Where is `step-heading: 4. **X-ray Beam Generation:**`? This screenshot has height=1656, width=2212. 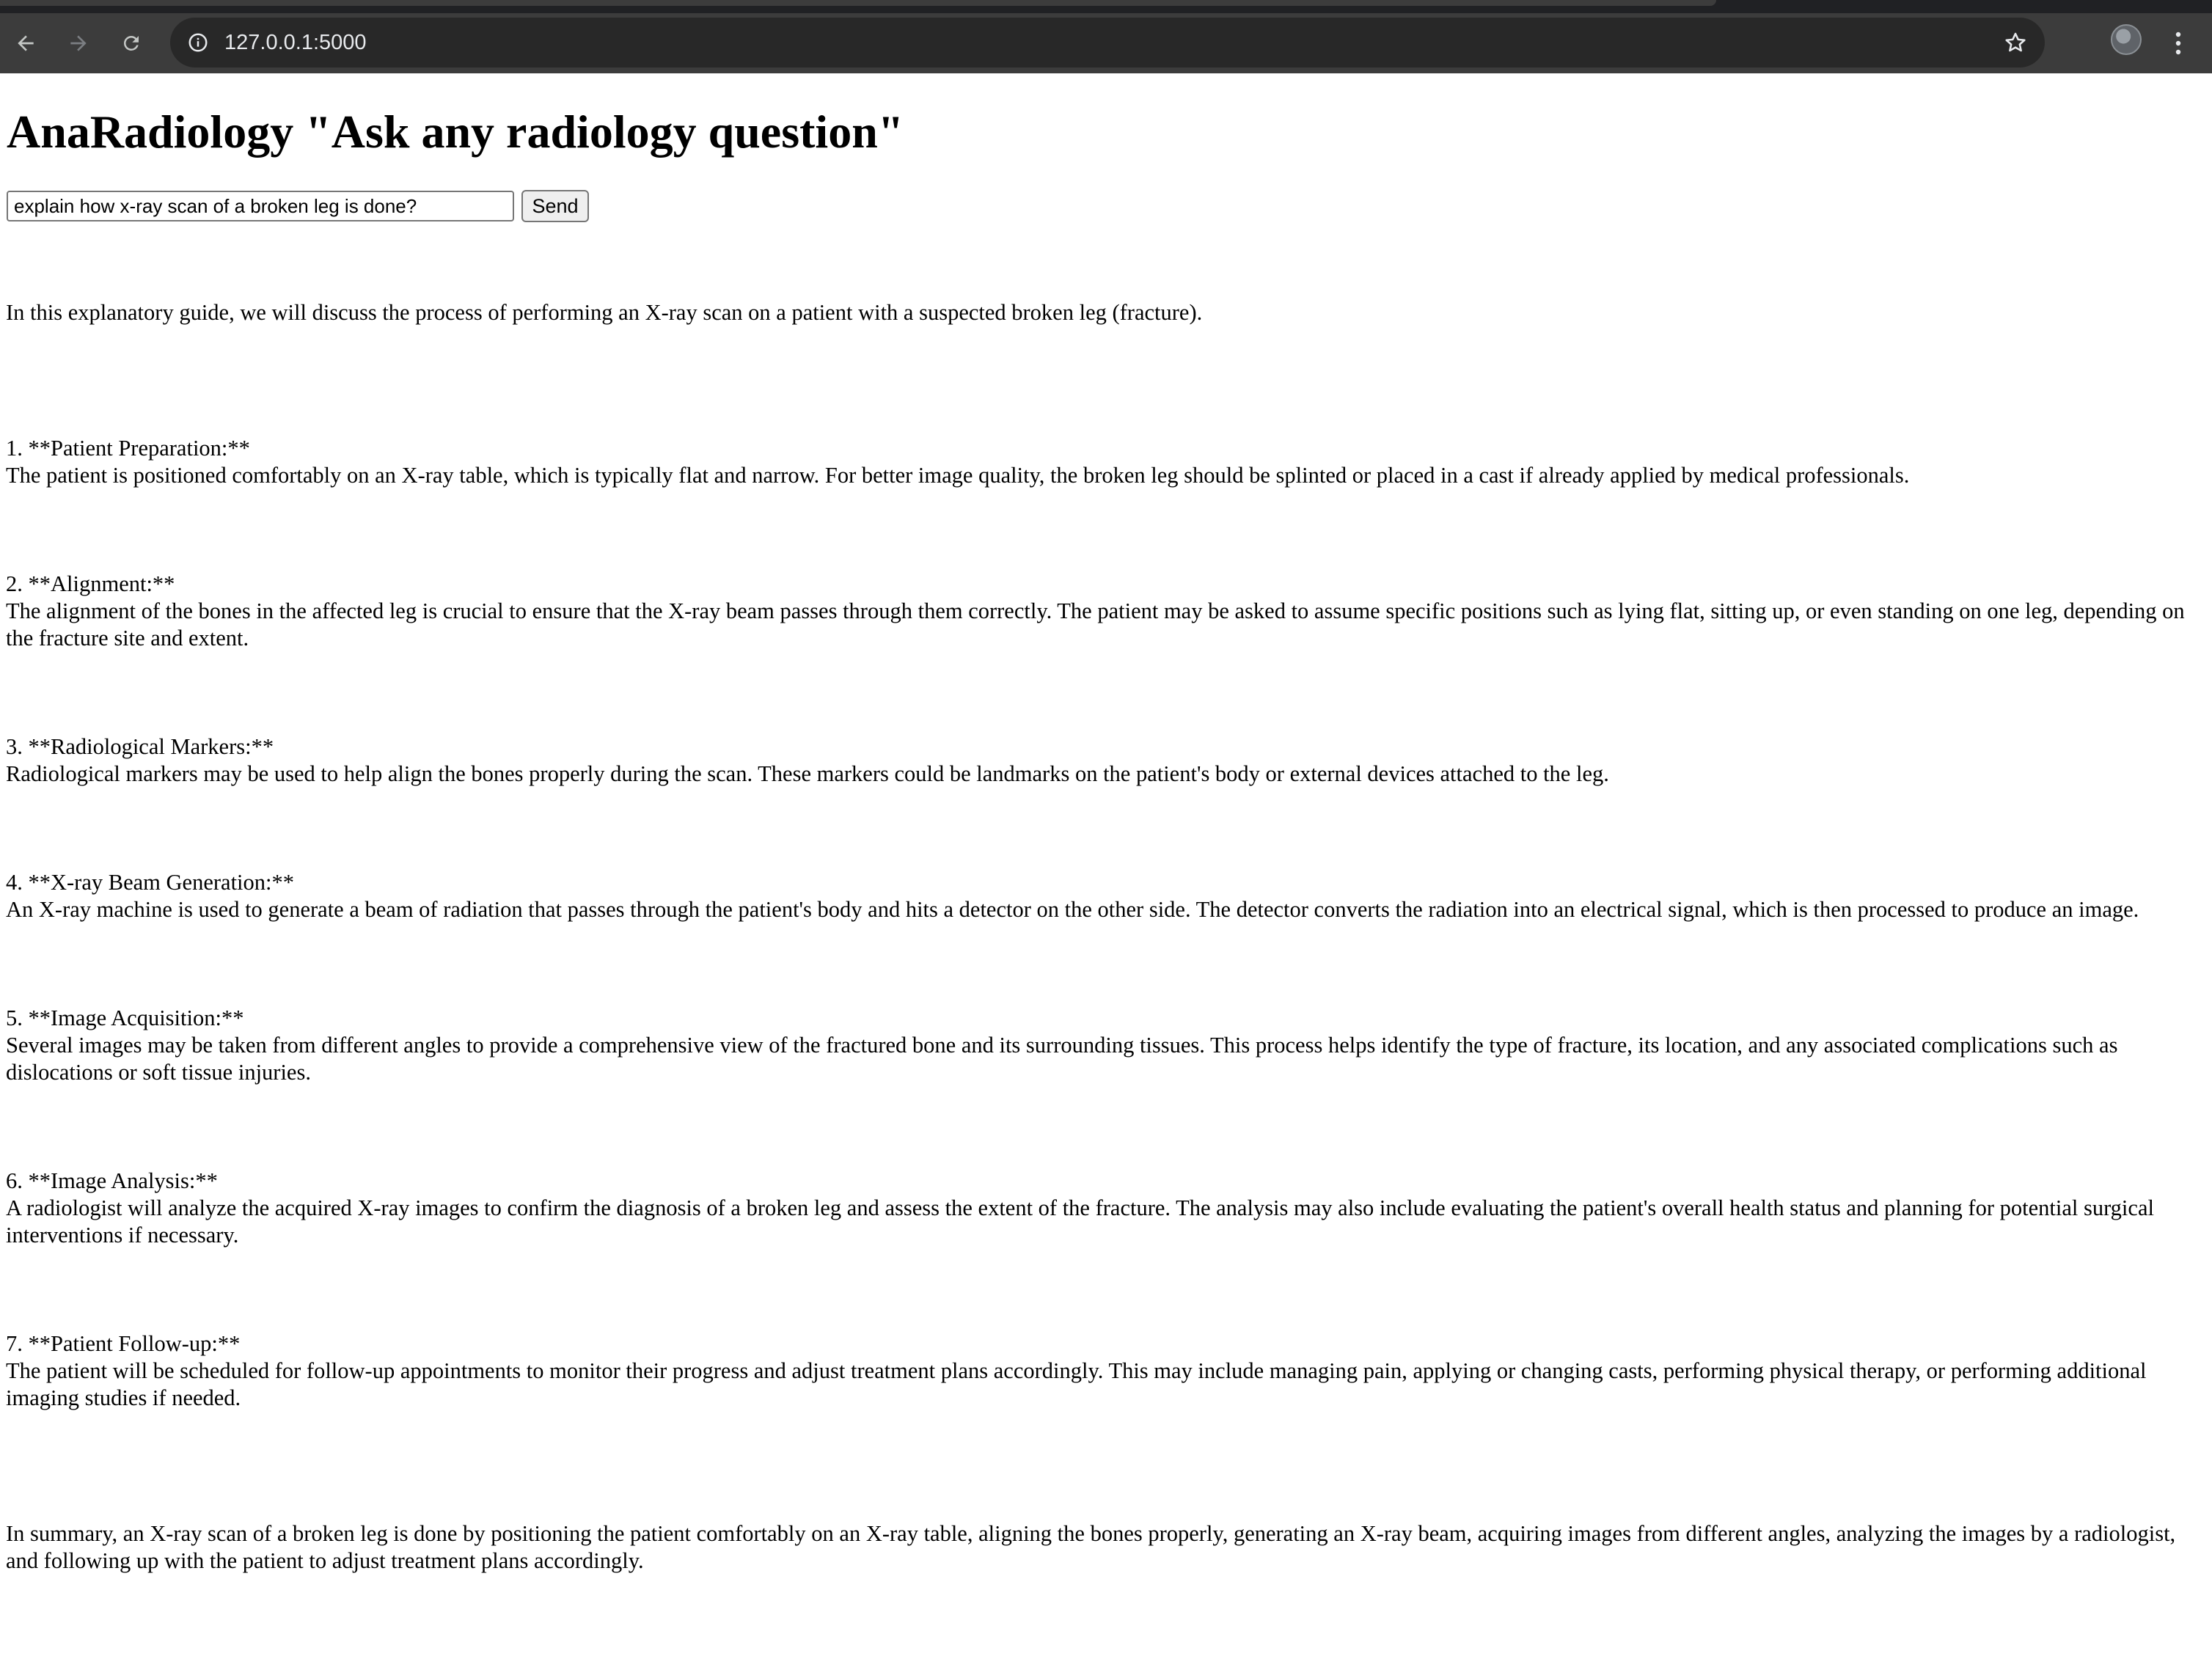
step-heading: 4. **X-ray Beam Generation:** is located at coordinates (150, 882).